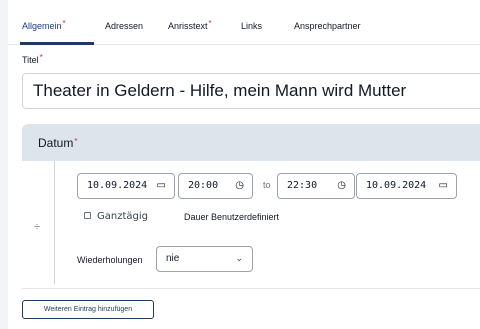  What do you see at coordinates (88, 309) in the screenshot?
I see `add-entry-button: Weiteren Eintrag hinzufügen` at bounding box center [88, 309].